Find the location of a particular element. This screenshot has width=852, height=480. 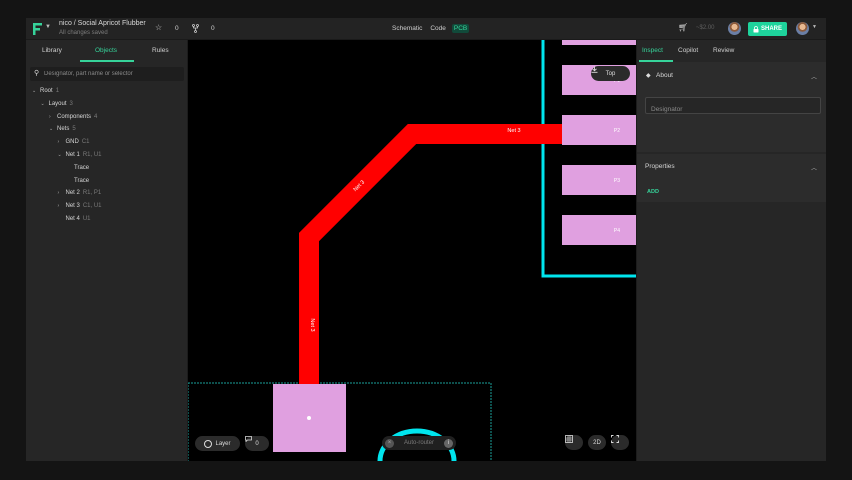

user-avatar is located at coordinates (802, 28).